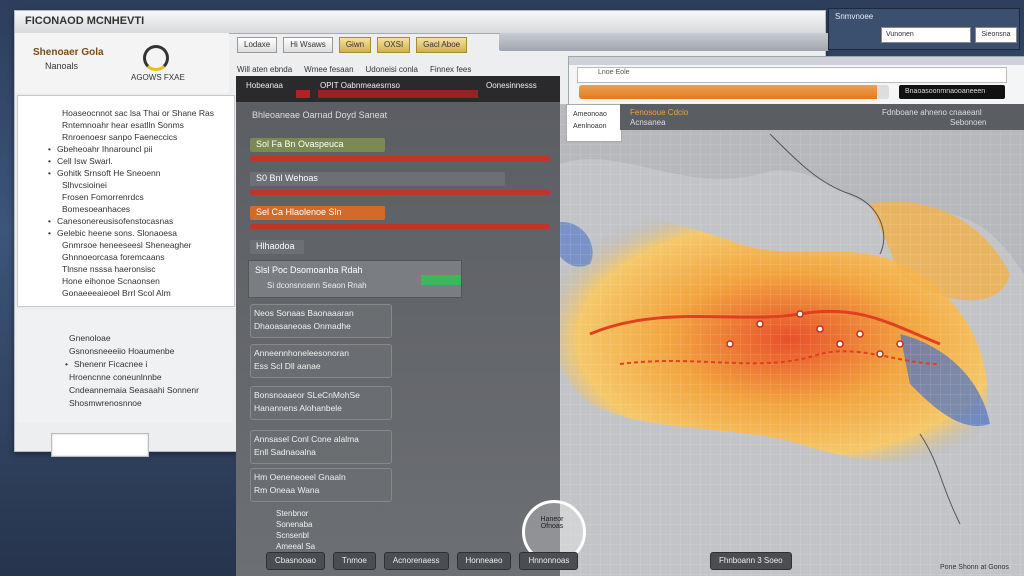 This screenshot has height=576, width=1024. Describe the element at coordinates (441, 280) in the screenshot. I see `legend-swatch-green` at that location.